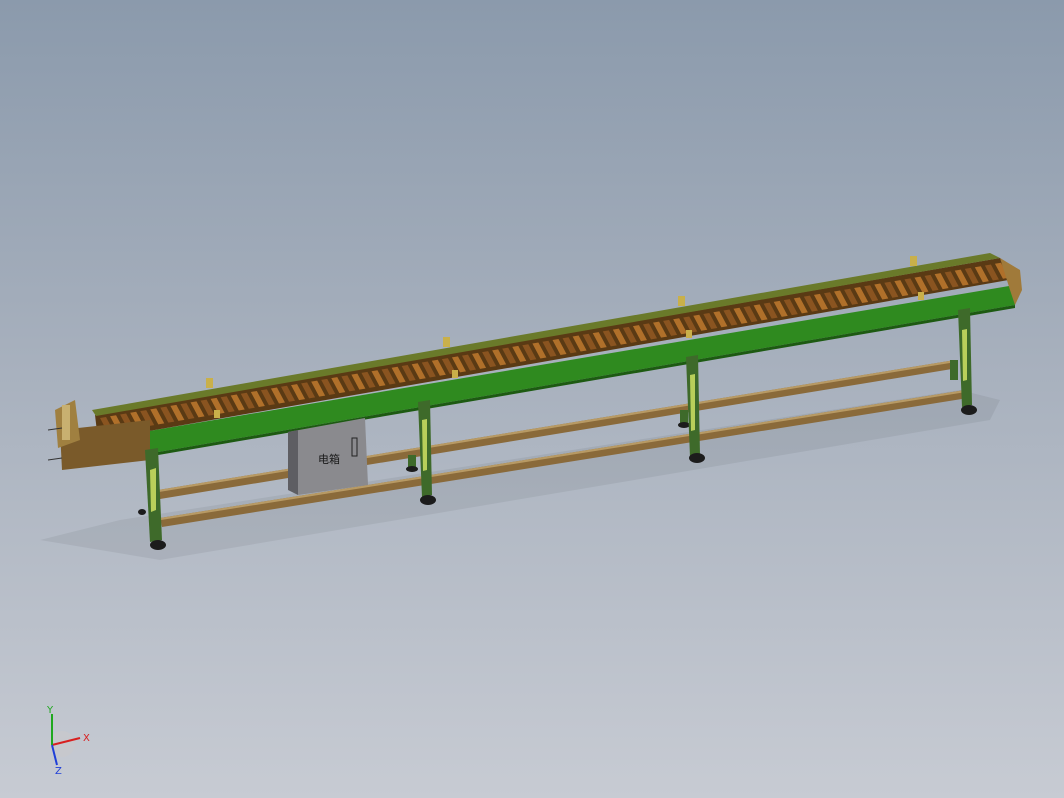  Describe the element at coordinates (86, 738) in the screenshot. I see `x-axis-label: X` at that location.